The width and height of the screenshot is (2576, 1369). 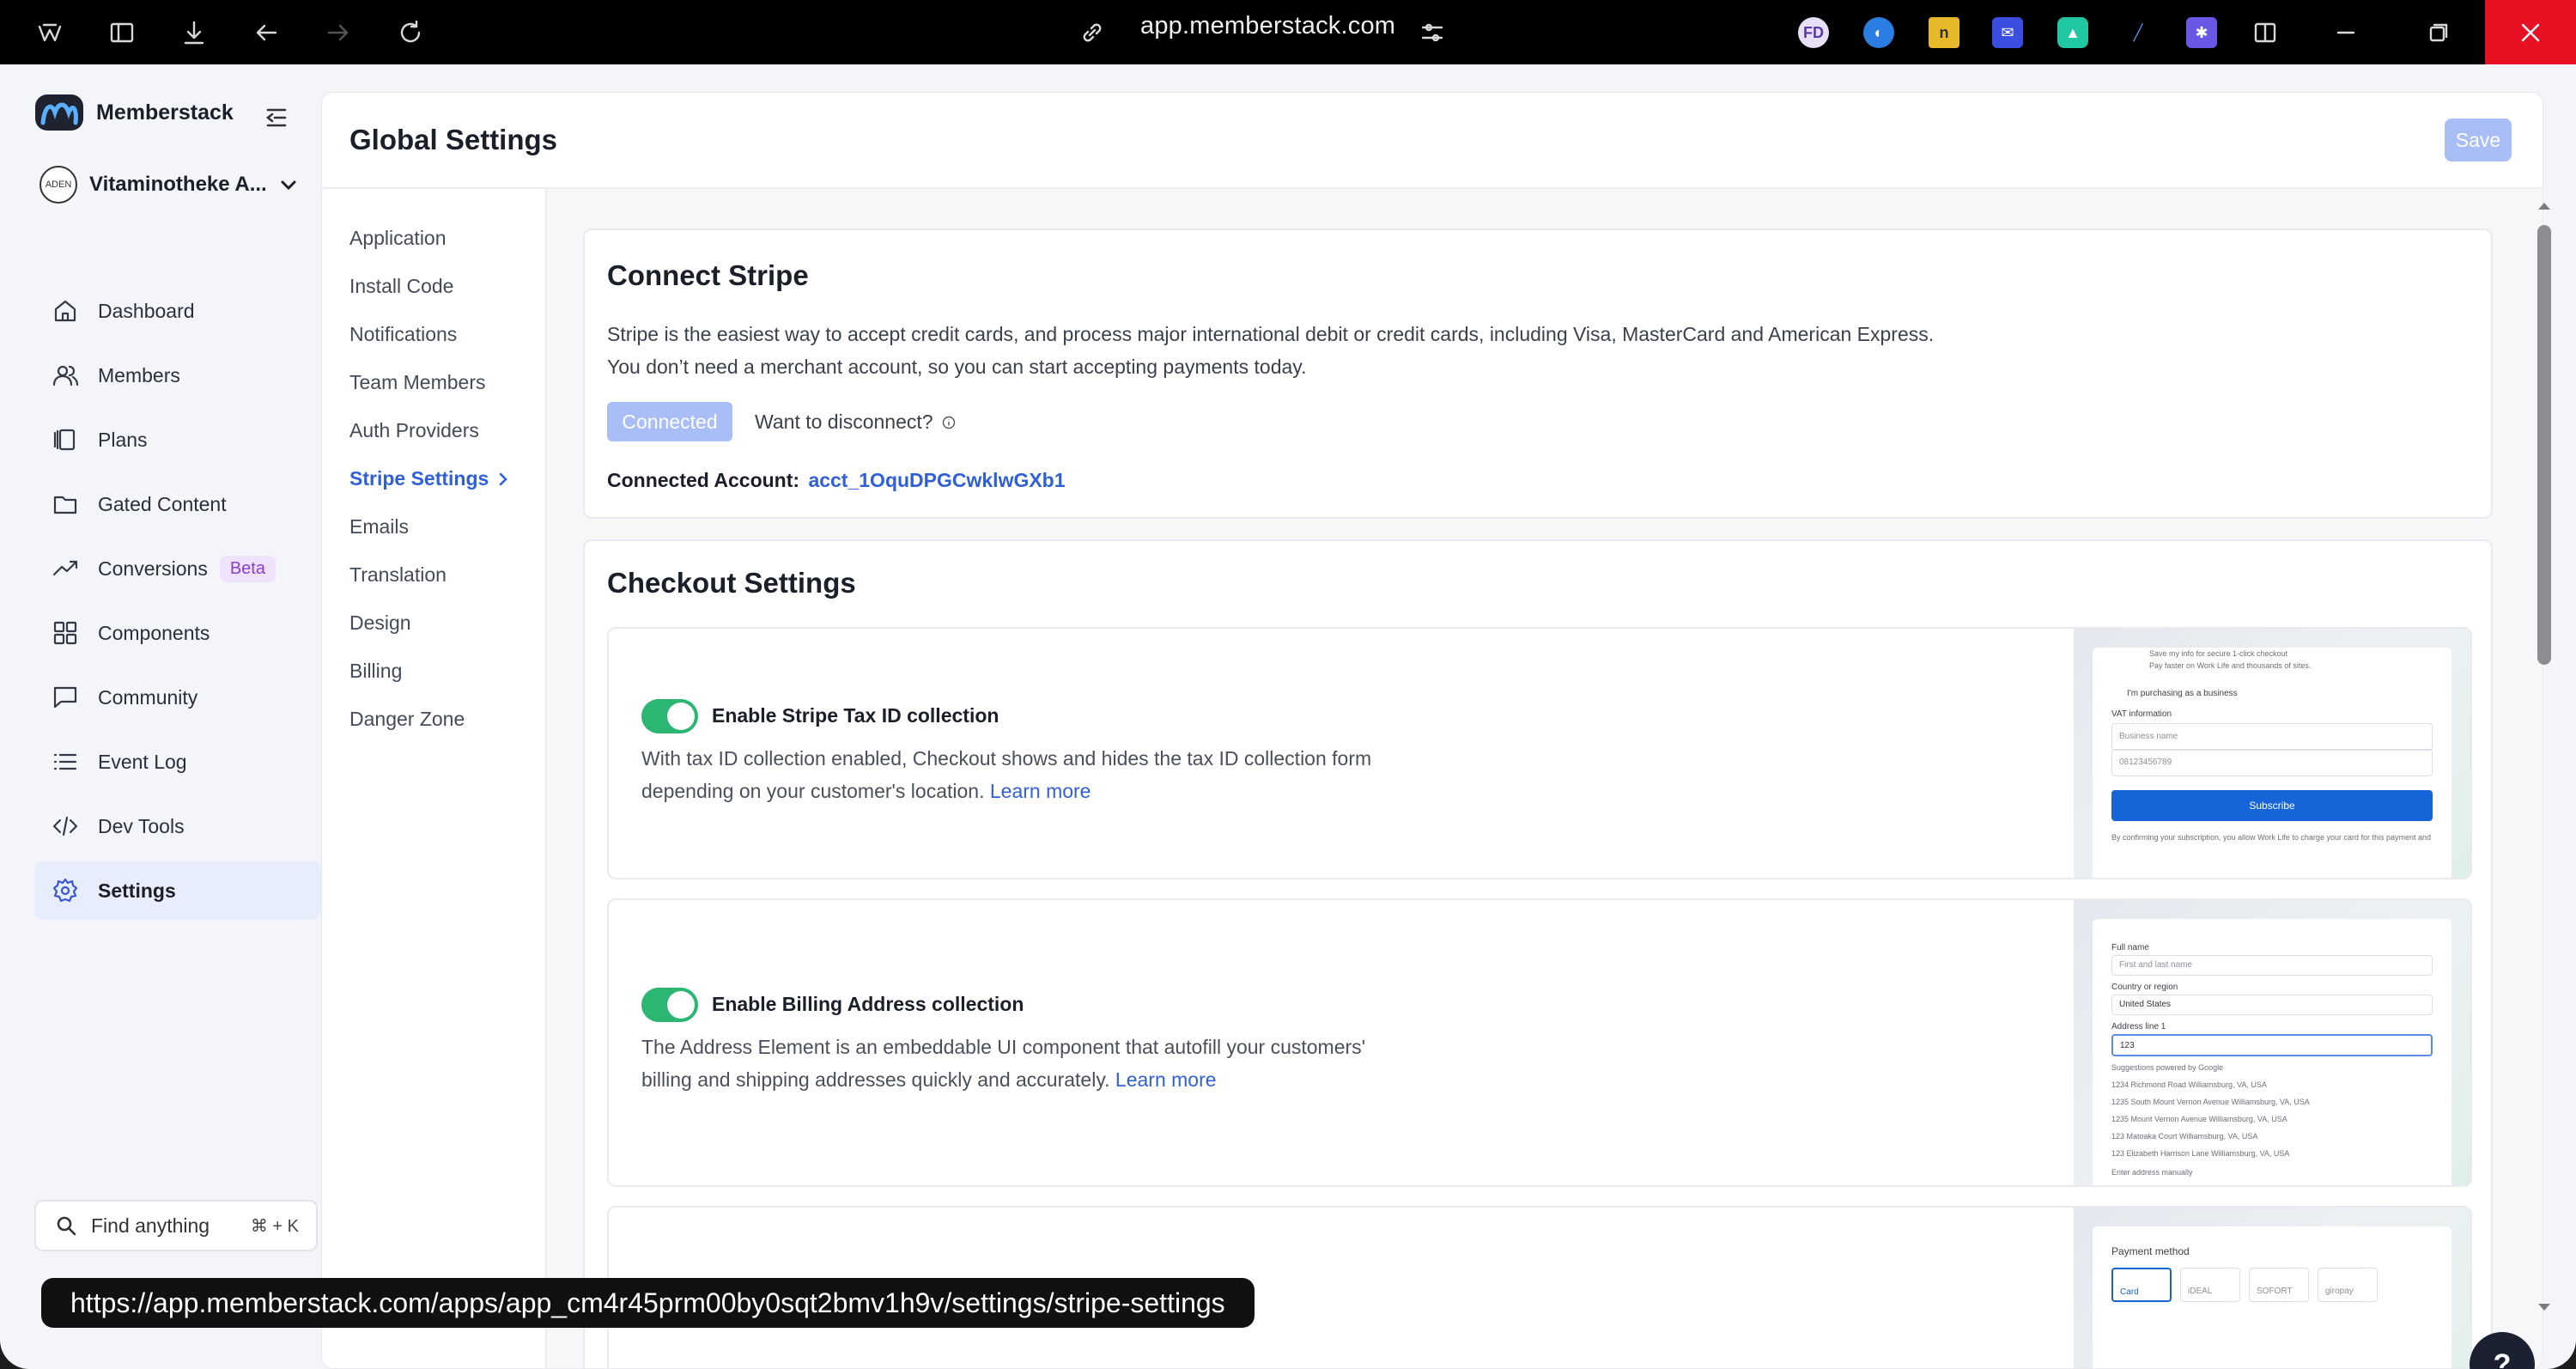 I want to click on beta-badge: Beta, so click(x=248, y=568).